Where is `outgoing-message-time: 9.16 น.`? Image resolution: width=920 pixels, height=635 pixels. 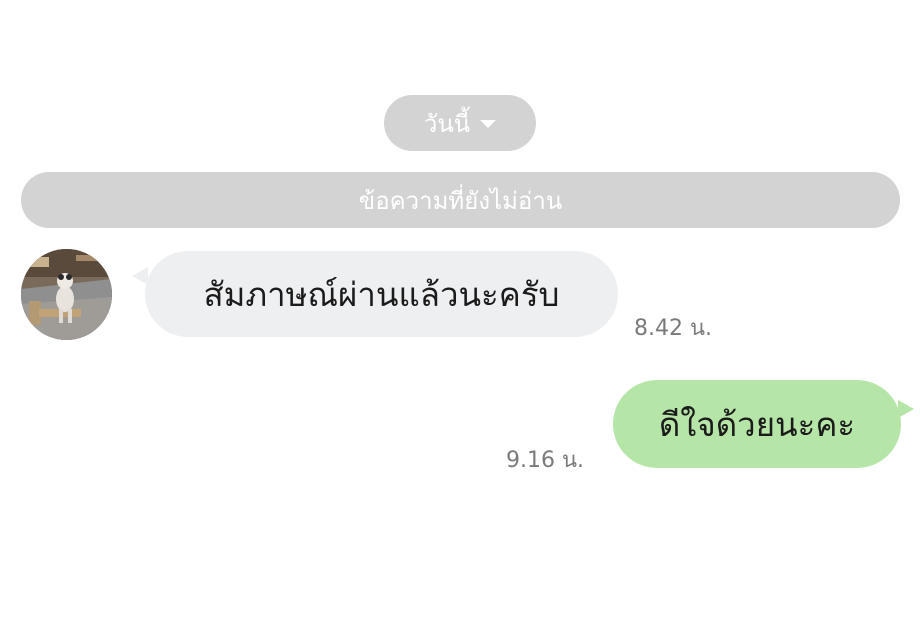 outgoing-message-time: 9.16 น. is located at coordinates (545, 460).